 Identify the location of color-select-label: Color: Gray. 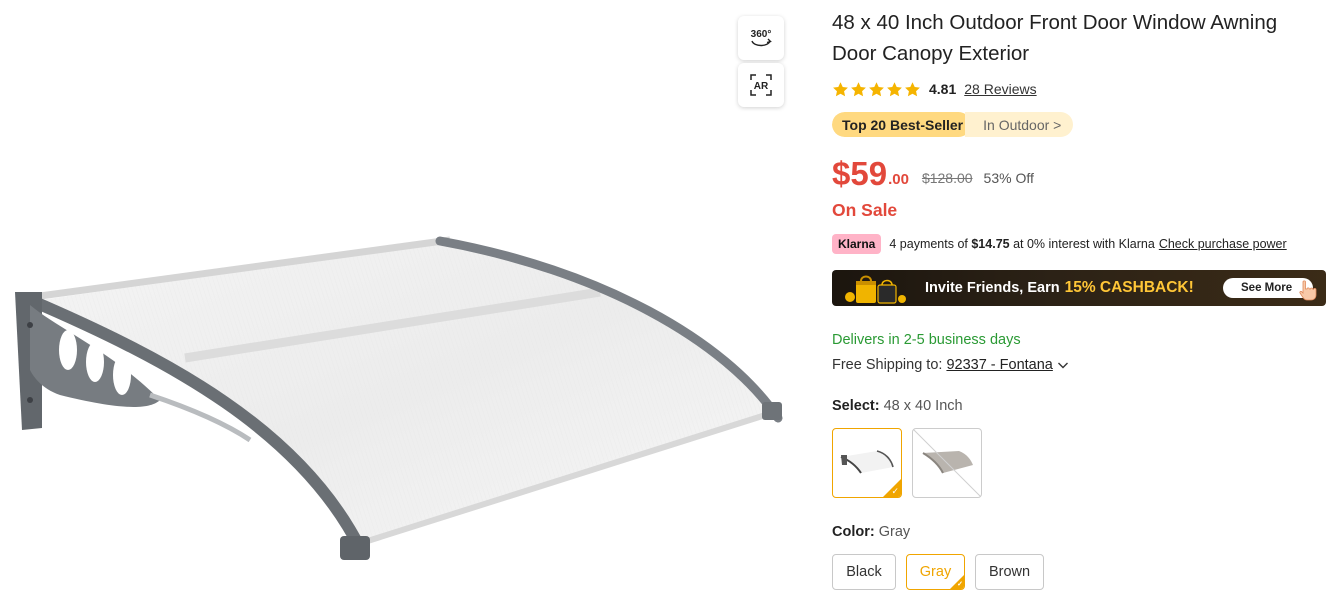
(871, 532).